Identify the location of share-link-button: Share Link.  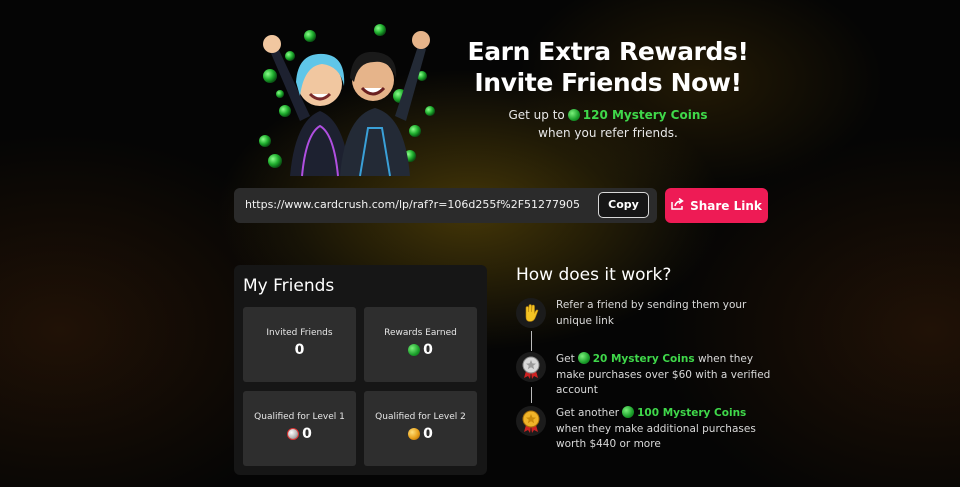
(716, 205).